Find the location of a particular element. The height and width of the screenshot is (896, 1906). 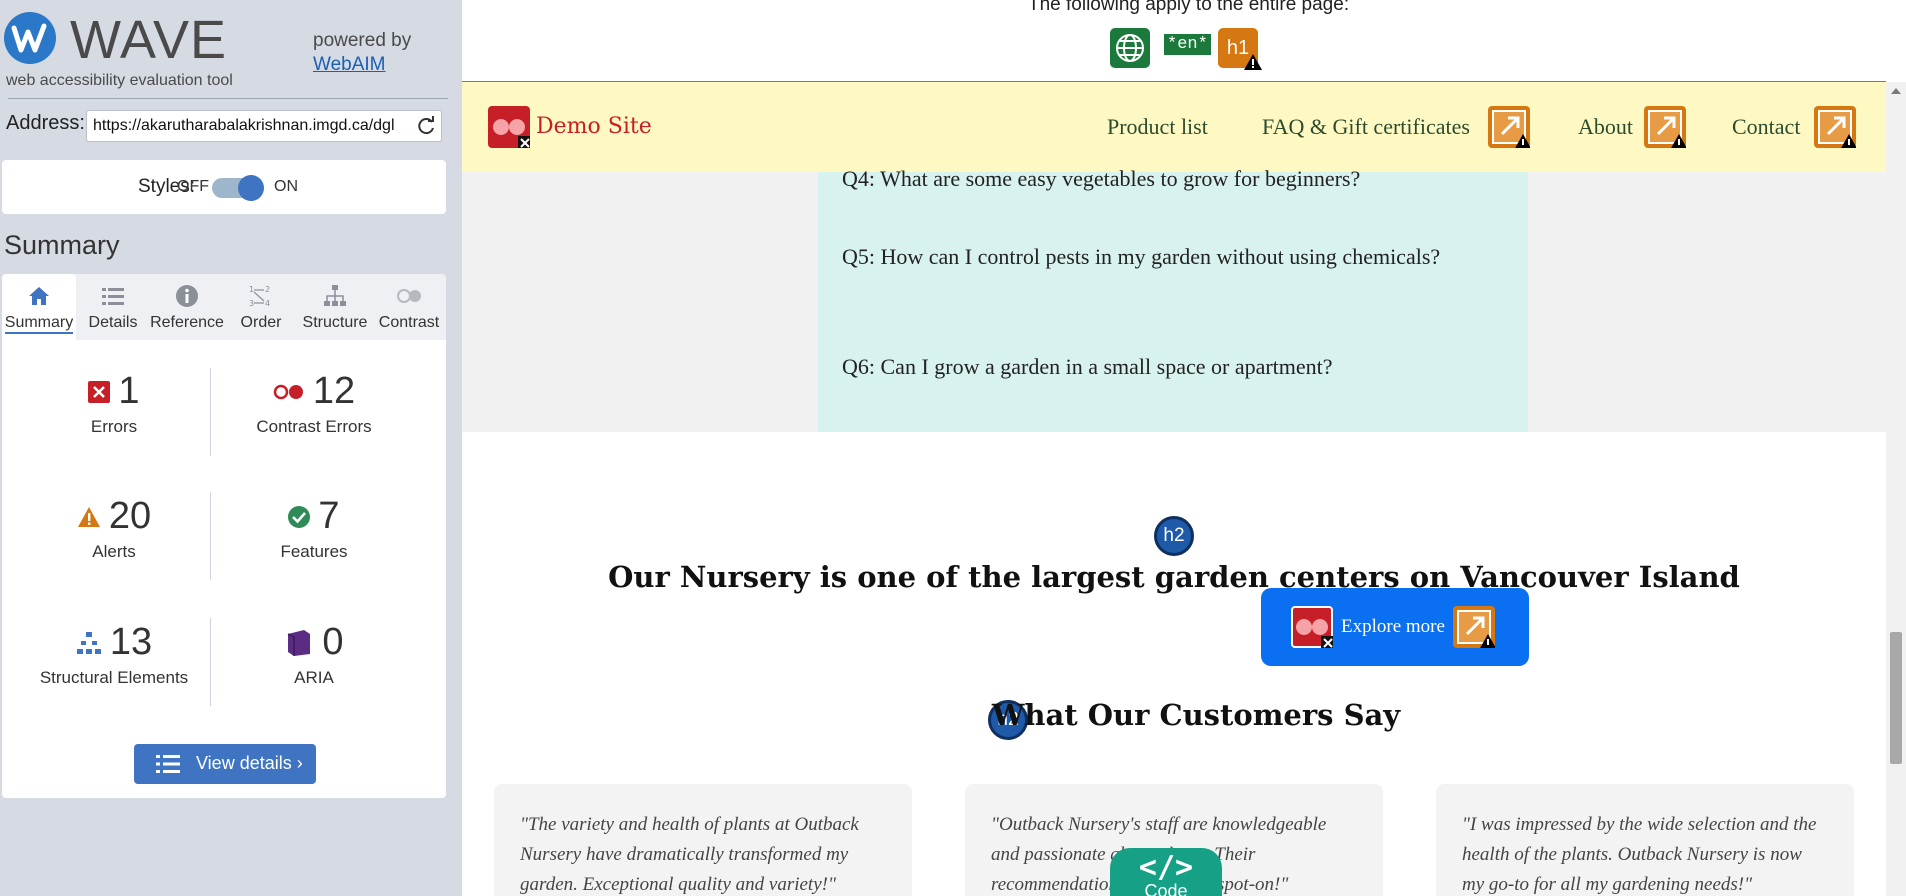

page-scrollbar is located at coordinates (1896, 489).